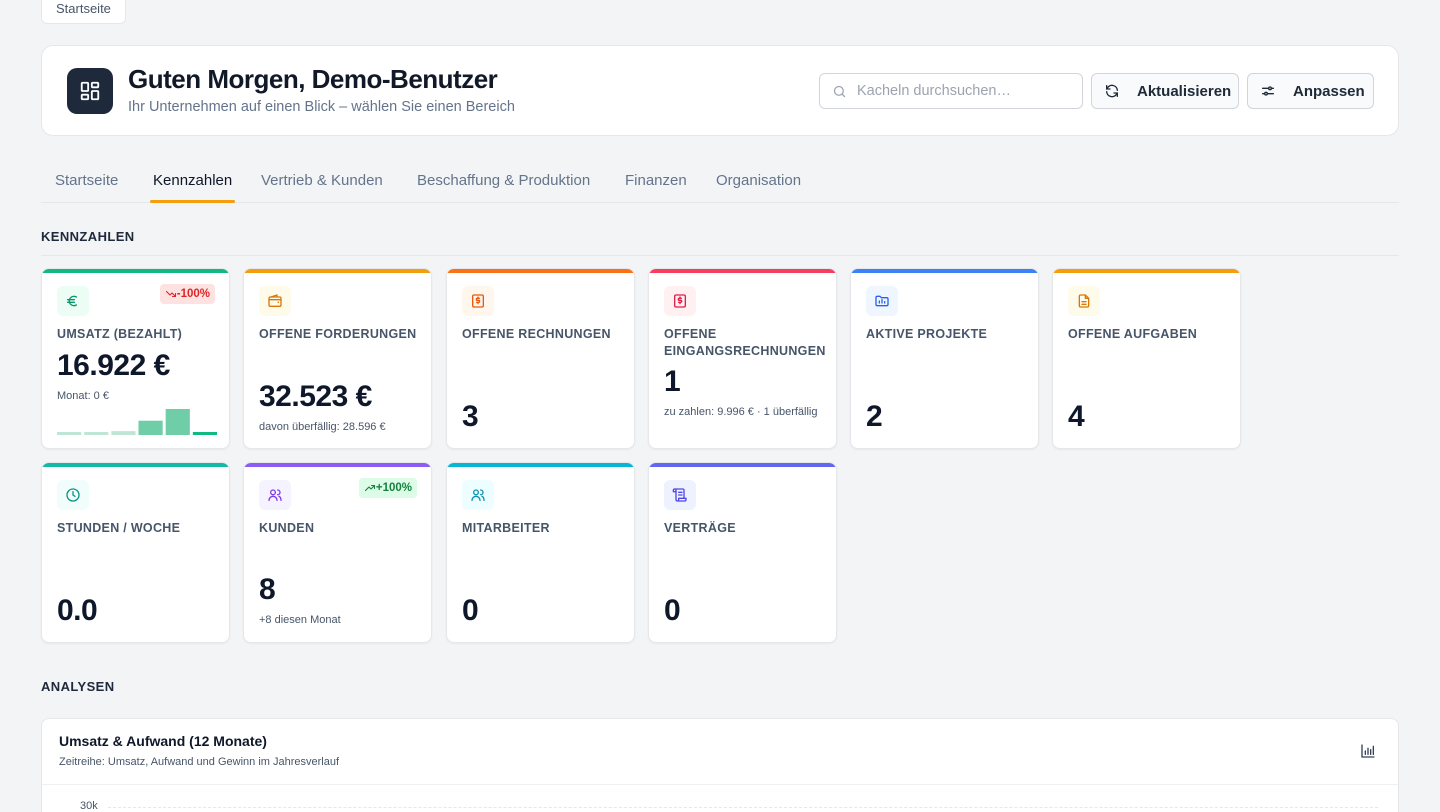 Image resolution: width=1440 pixels, height=812 pixels. I want to click on card-label: KUNDEN, so click(287, 528).